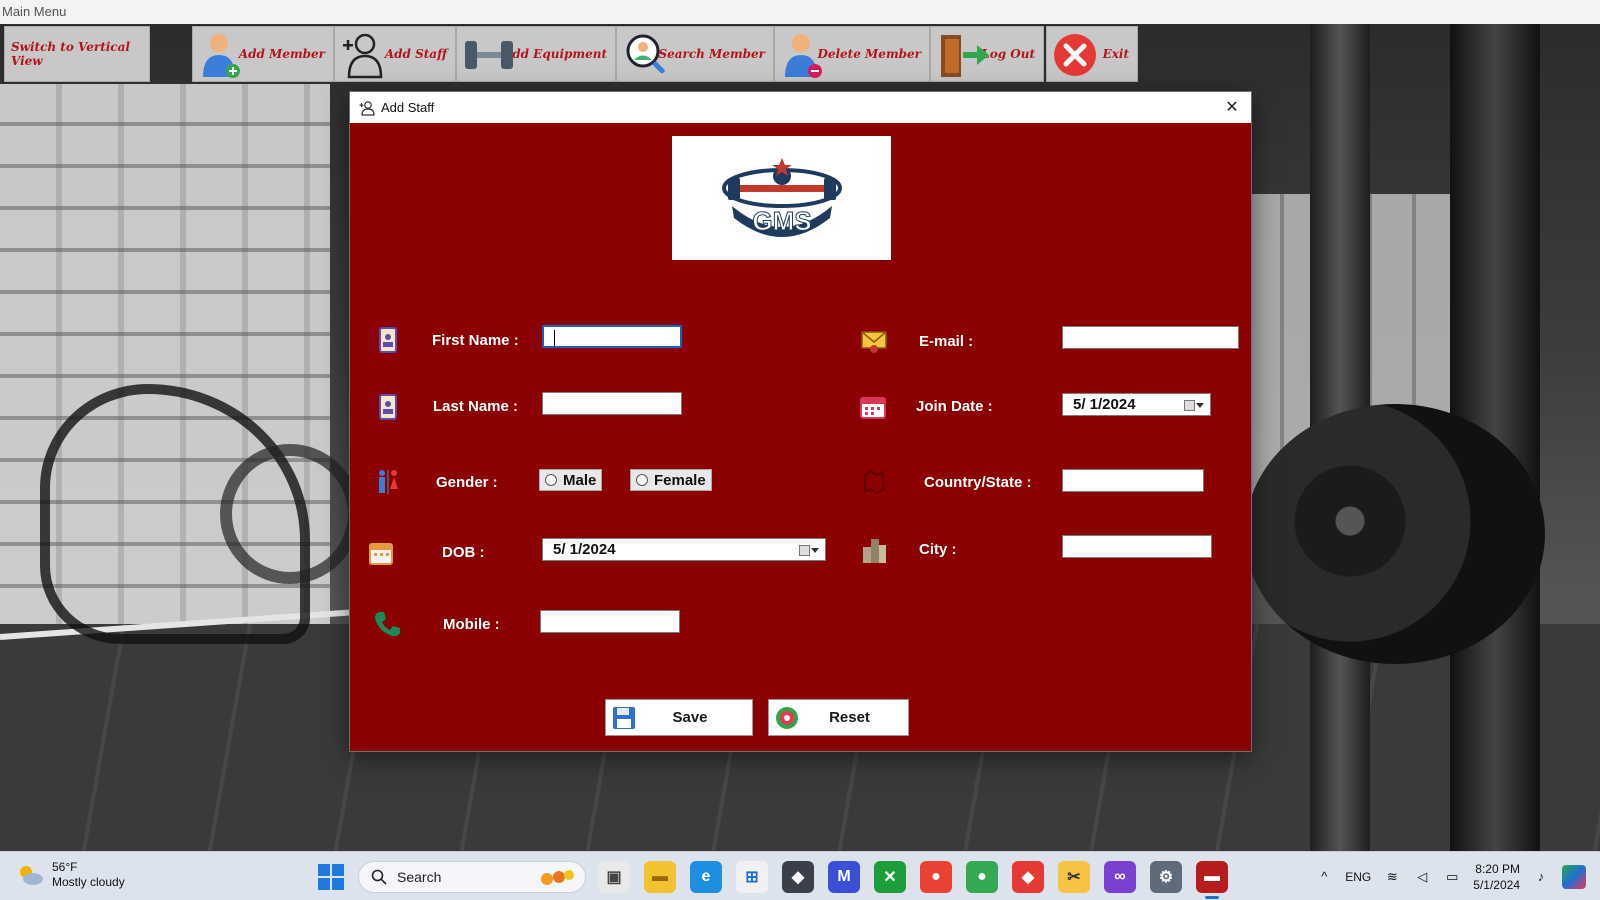  What do you see at coordinates (1075, 55) in the screenshot?
I see `close-icon` at bounding box center [1075, 55].